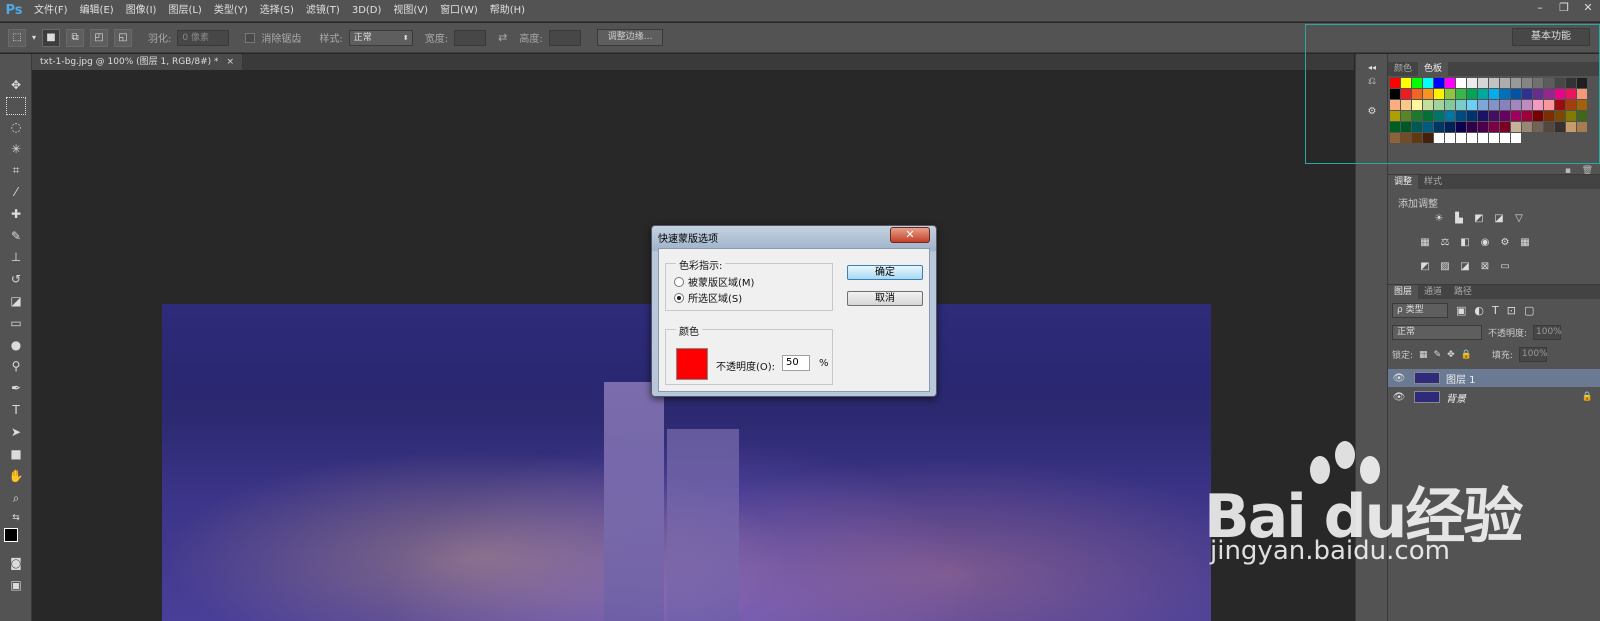  I want to click on invert-icon: ◩, so click(1425, 267).